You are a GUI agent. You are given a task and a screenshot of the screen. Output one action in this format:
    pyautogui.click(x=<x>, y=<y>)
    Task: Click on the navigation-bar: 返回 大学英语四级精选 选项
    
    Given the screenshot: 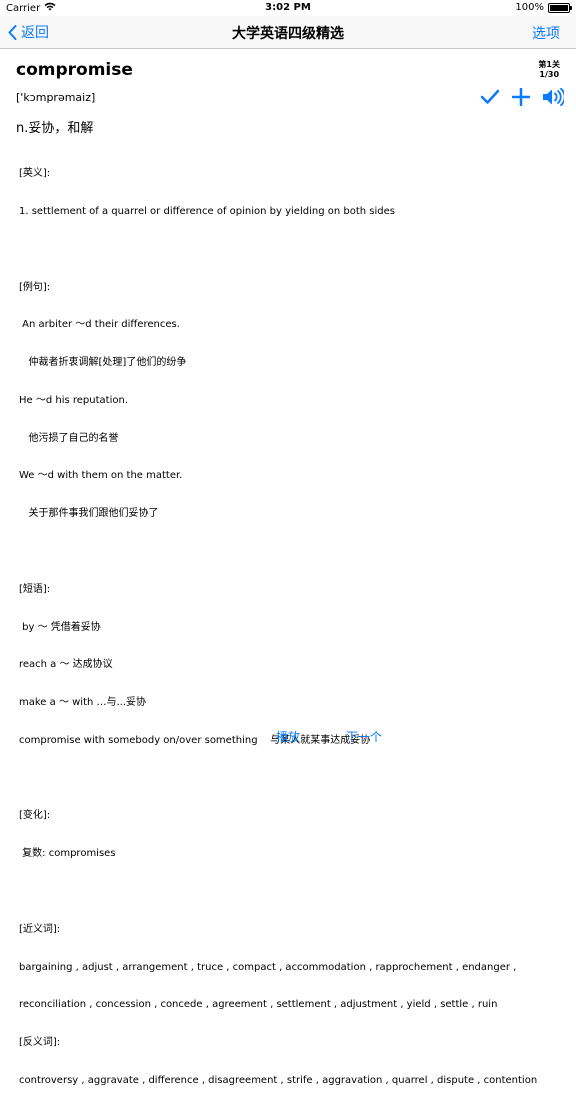 What is the action you would take?
    pyautogui.click(x=288, y=32)
    